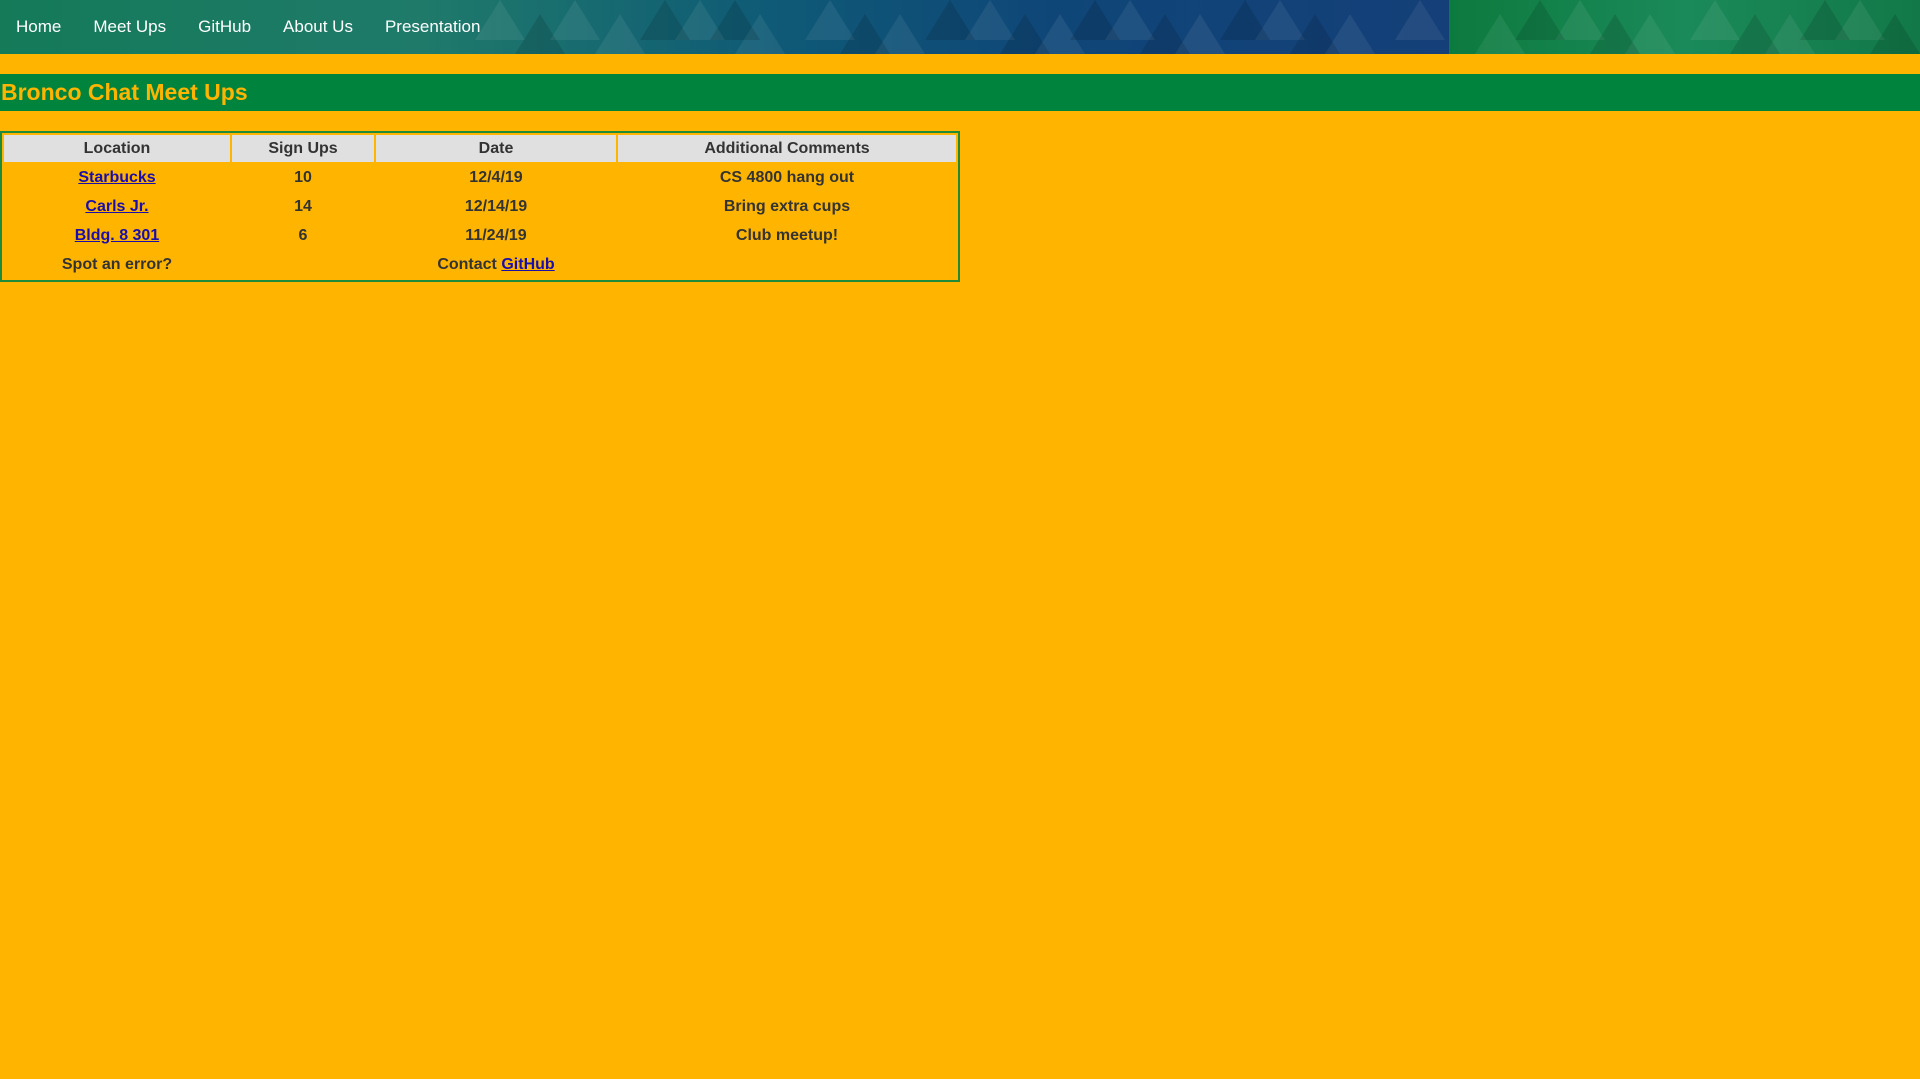 This screenshot has height=1079, width=1920. What do you see at coordinates (303, 206) in the screenshot?
I see `signups-cell: 14` at bounding box center [303, 206].